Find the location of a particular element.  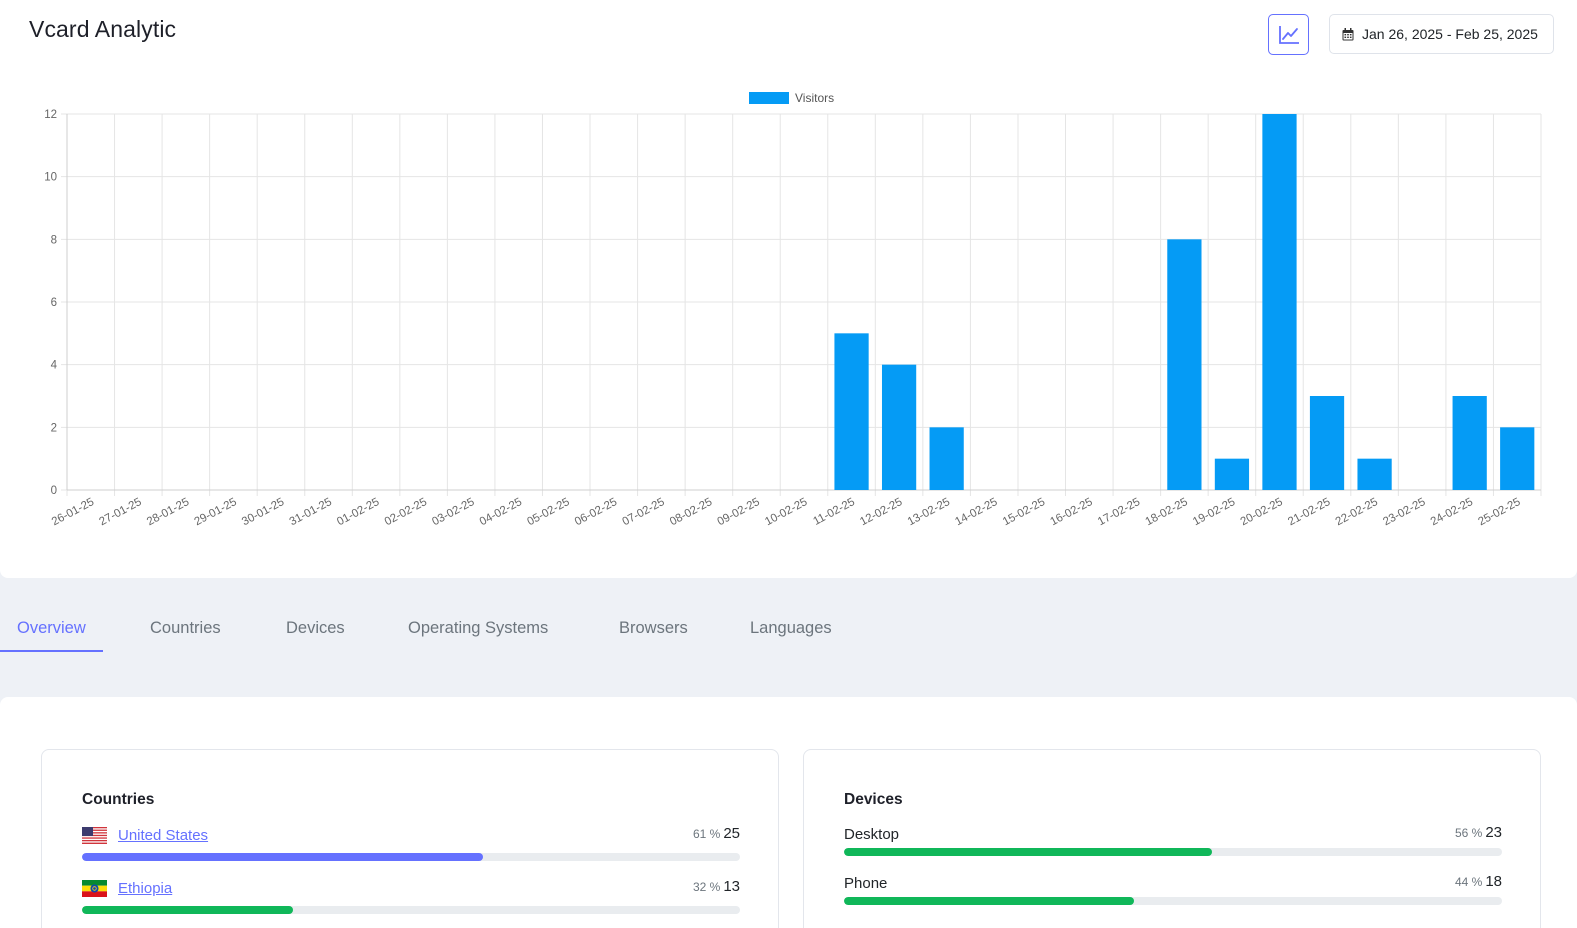

x-tick-label: 25-02-25 is located at coordinates (1499, 512).